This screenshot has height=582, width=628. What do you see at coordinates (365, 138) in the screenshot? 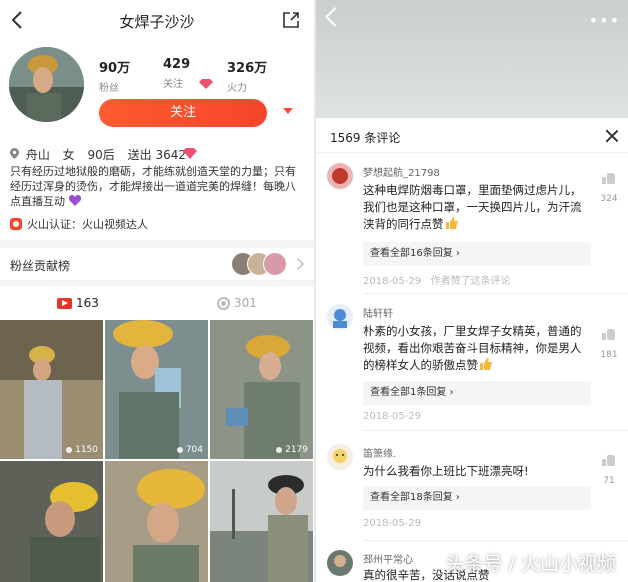
I see `comment-count-title: 1569 条评论` at bounding box center [365, 138].